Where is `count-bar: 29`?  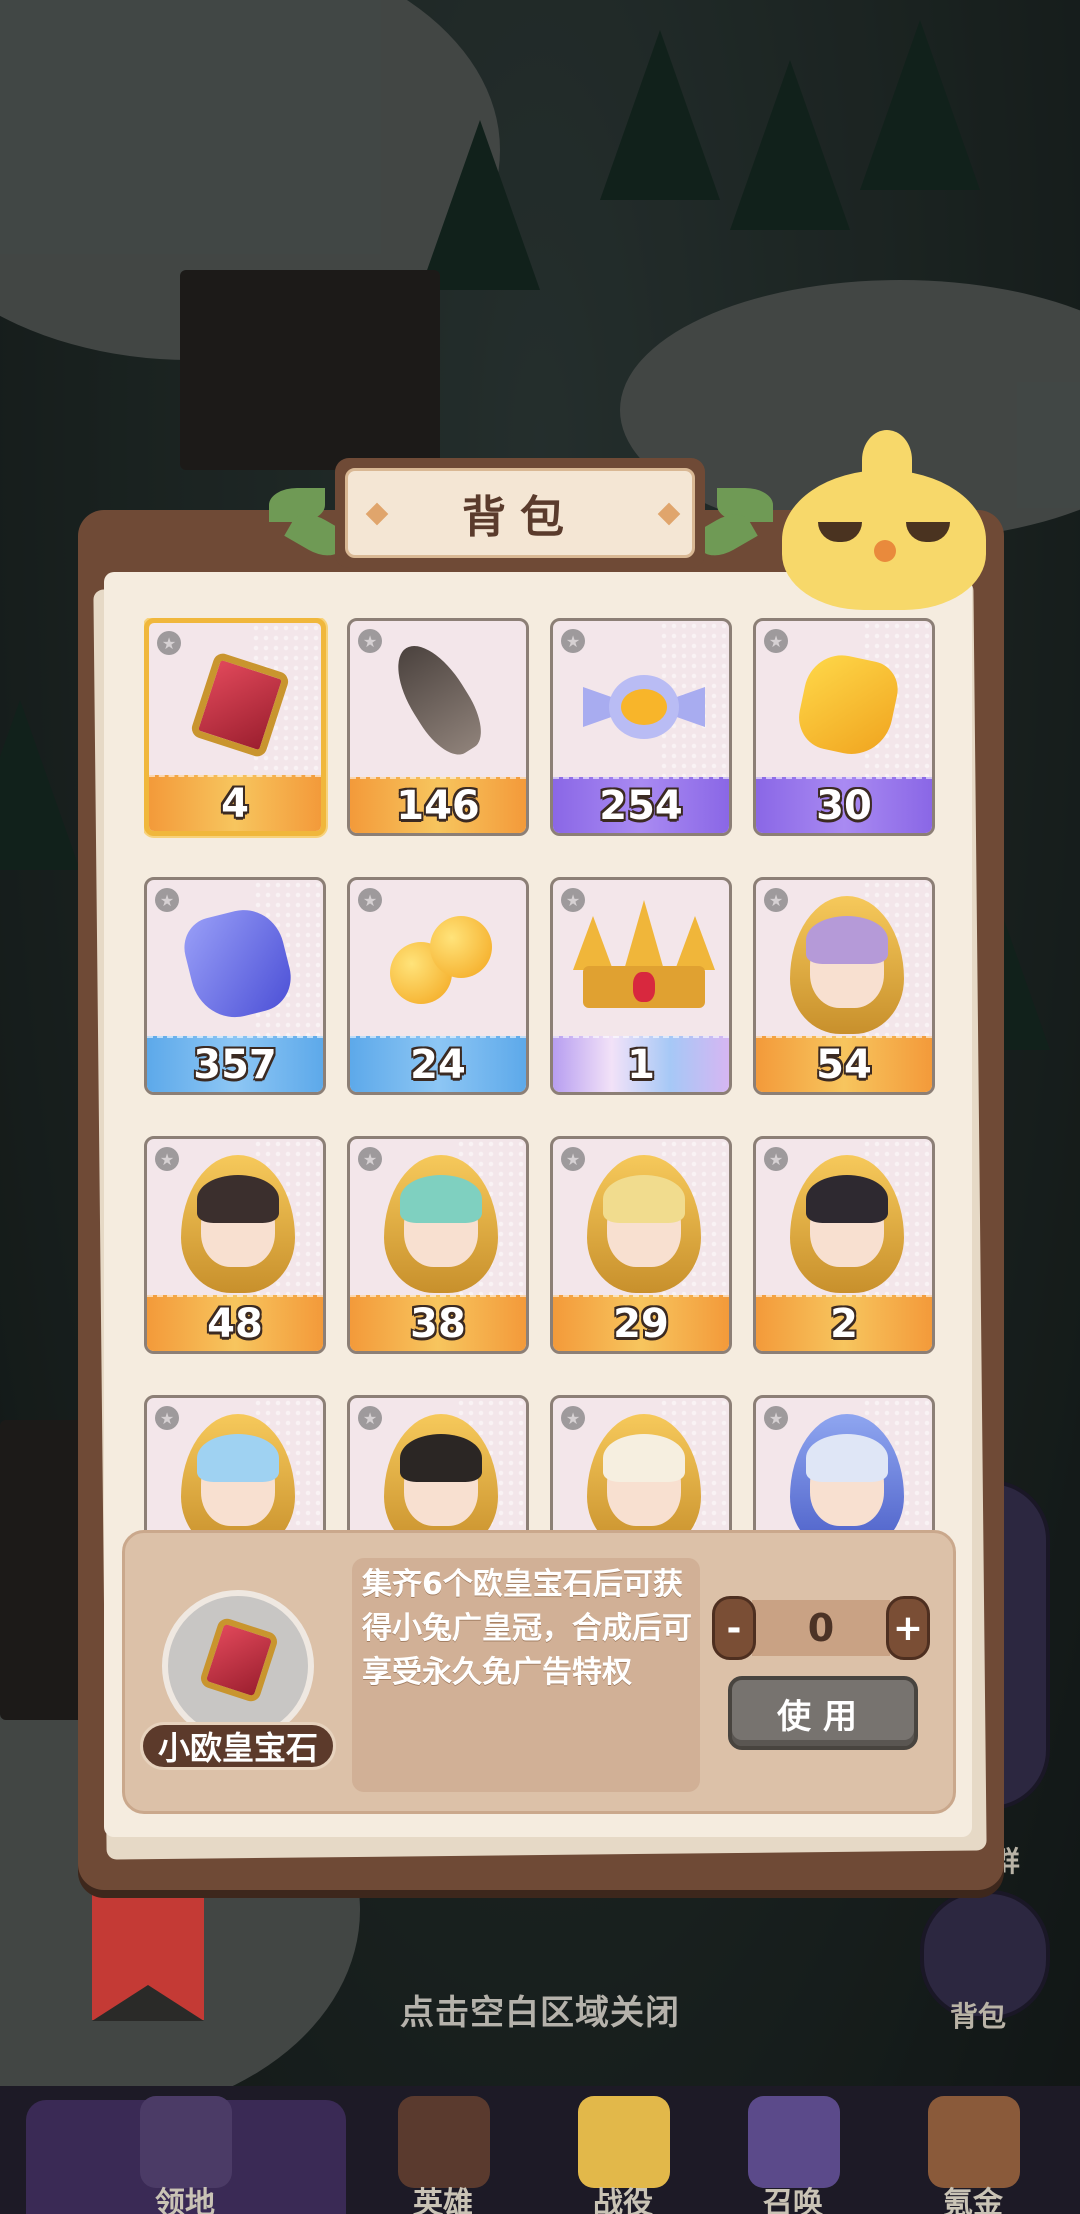
count-bar: 29 is located at coordinates (641, 1323).